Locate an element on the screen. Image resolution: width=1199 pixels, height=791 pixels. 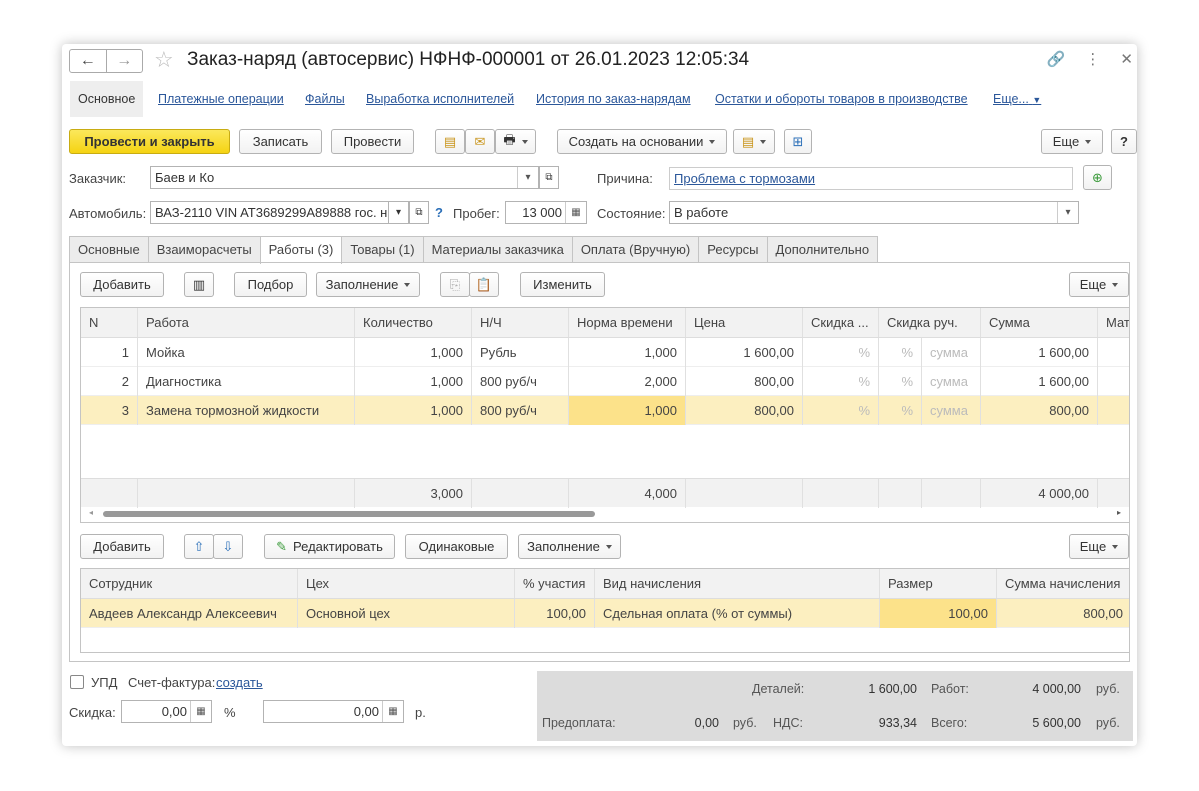
move-up-icon: ⇧ is located at coordinates (199, 546).